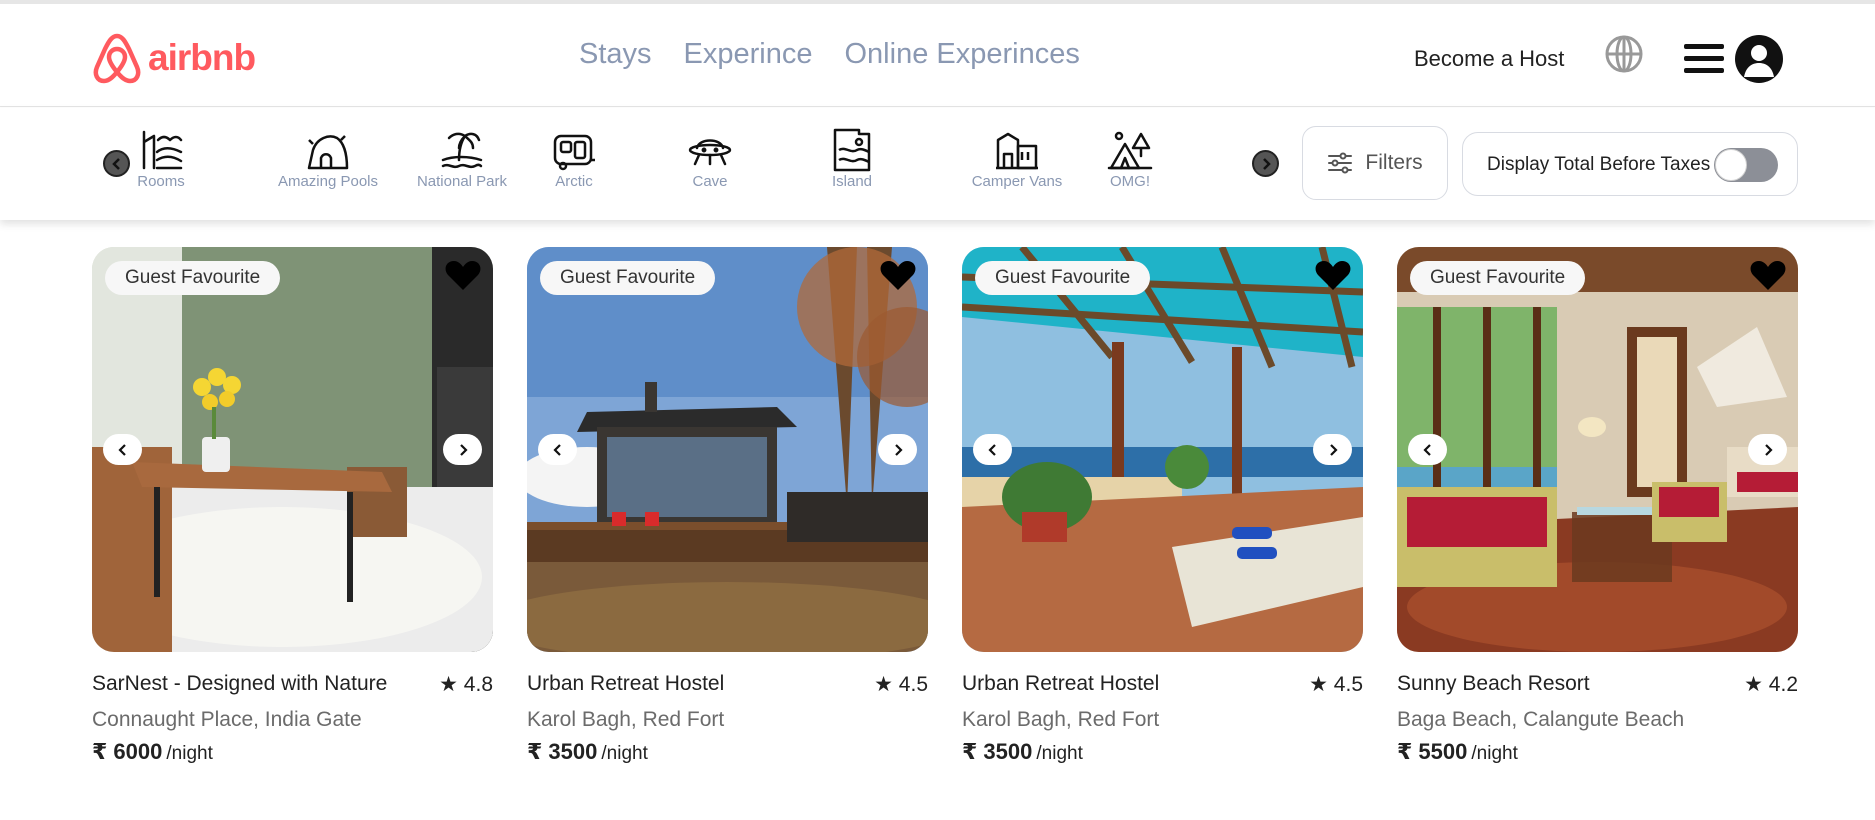 The width and height of the screenshot is (1875, 820). What do you see at coordinates (748, 54) in the screenshot?
I see `nav-experience: Experince` at bounding box center [748, 54].